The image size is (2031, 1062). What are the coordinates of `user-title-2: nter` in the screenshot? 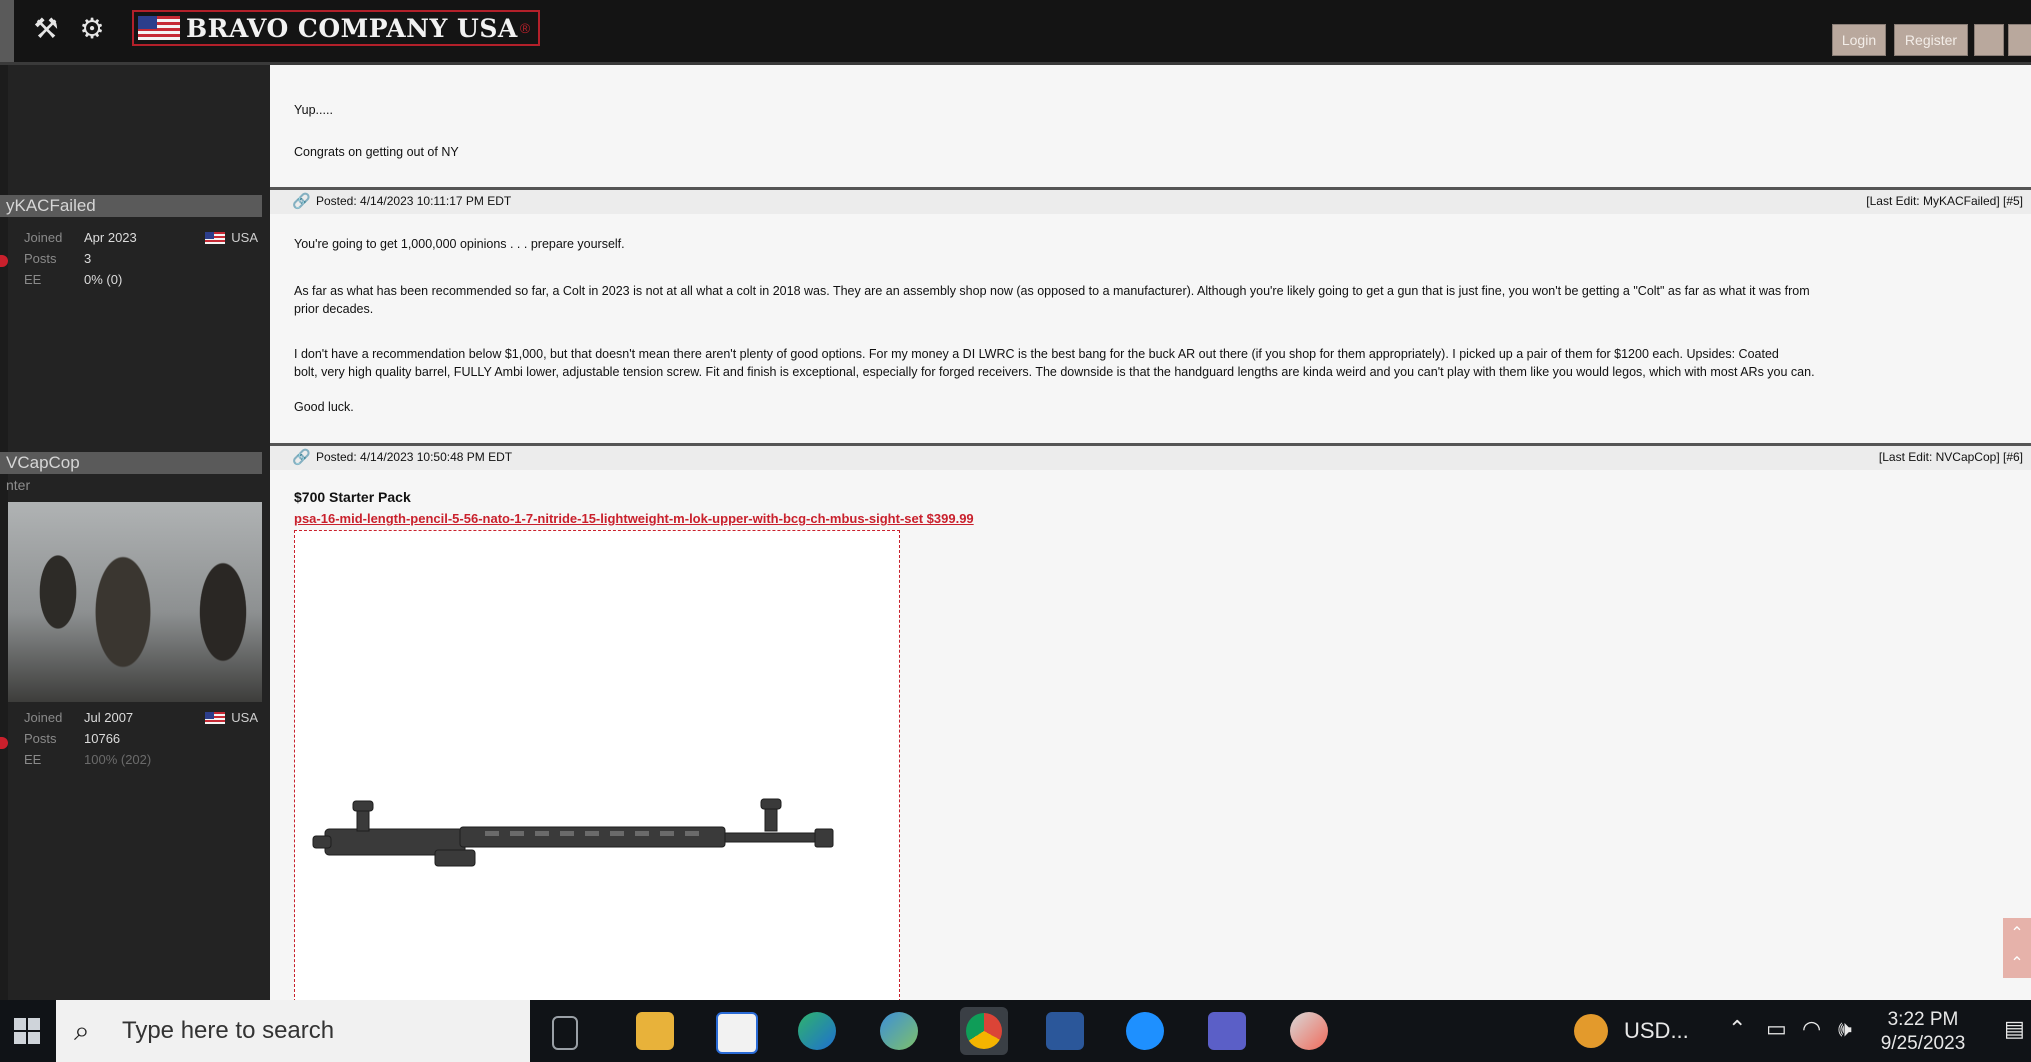 It's located at (18, 485).